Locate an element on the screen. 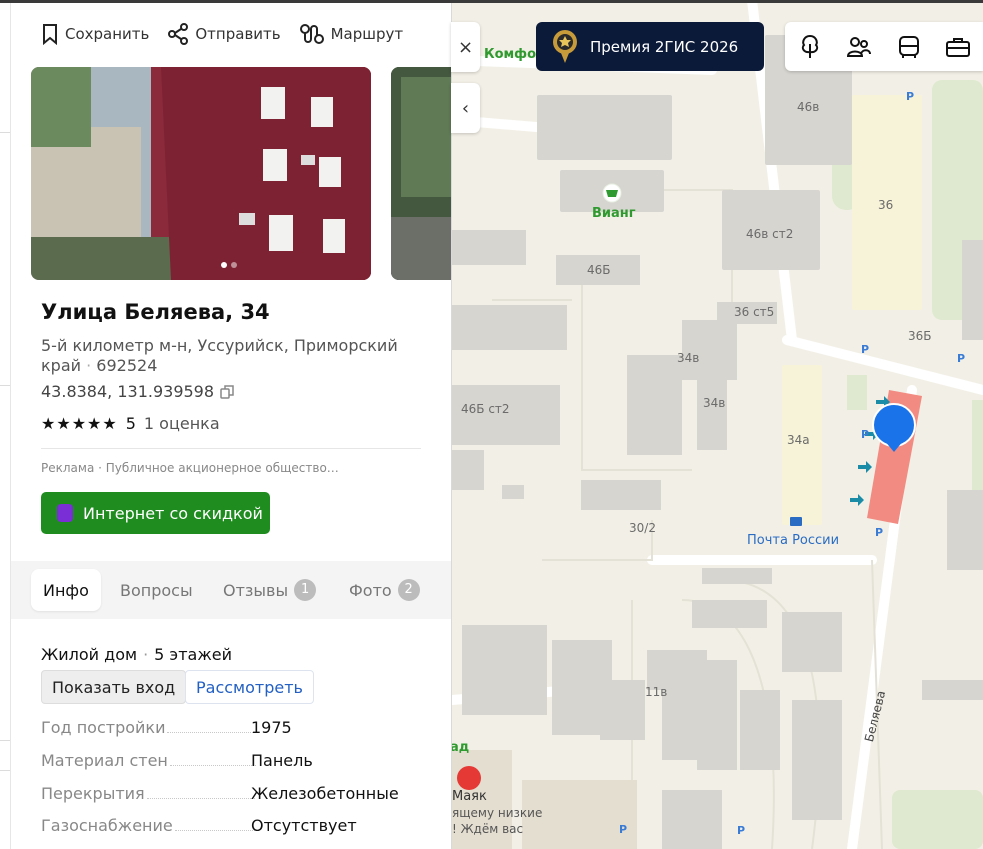  reviews-count-badge: 1 is located at coordinates (305, 590).